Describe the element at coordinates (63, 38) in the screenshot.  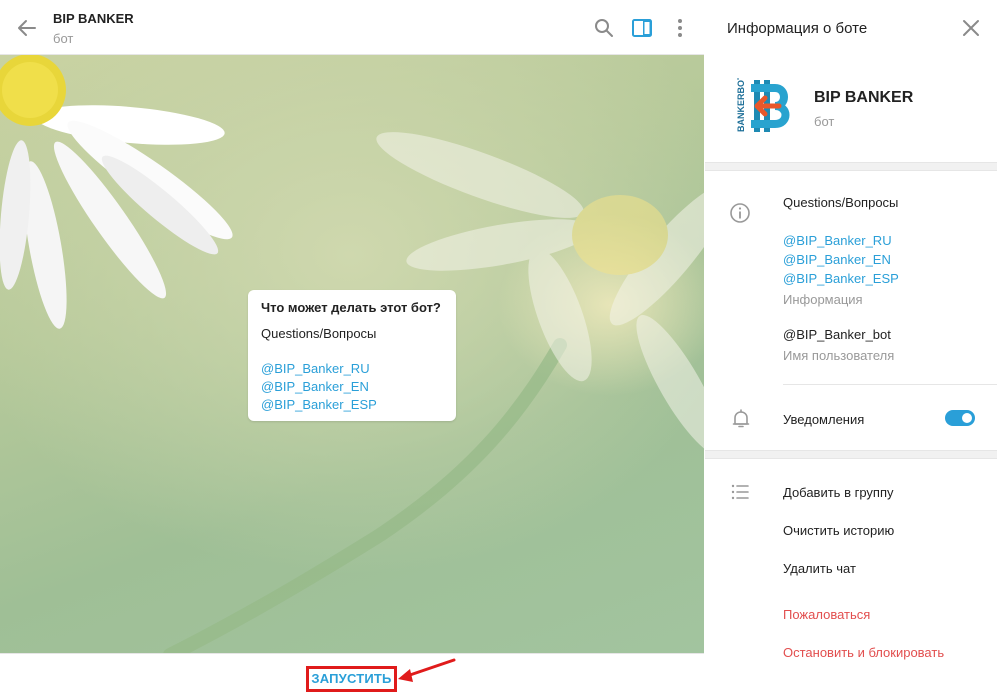
I see `chat-subtitle: бот` at that location.